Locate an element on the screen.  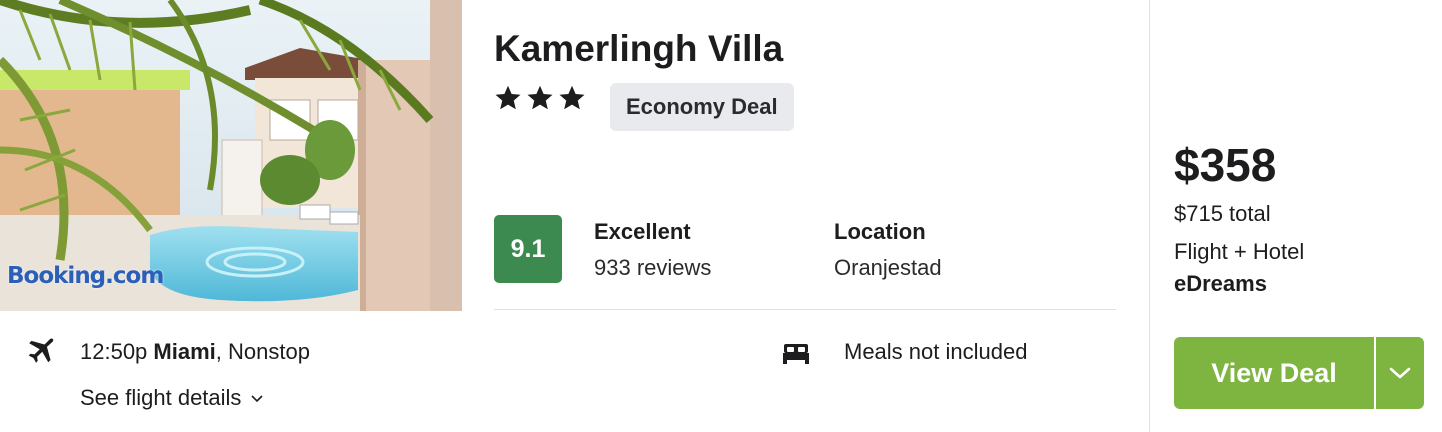
more-deals-dropdown-button is located at coordinates (1400, 373).